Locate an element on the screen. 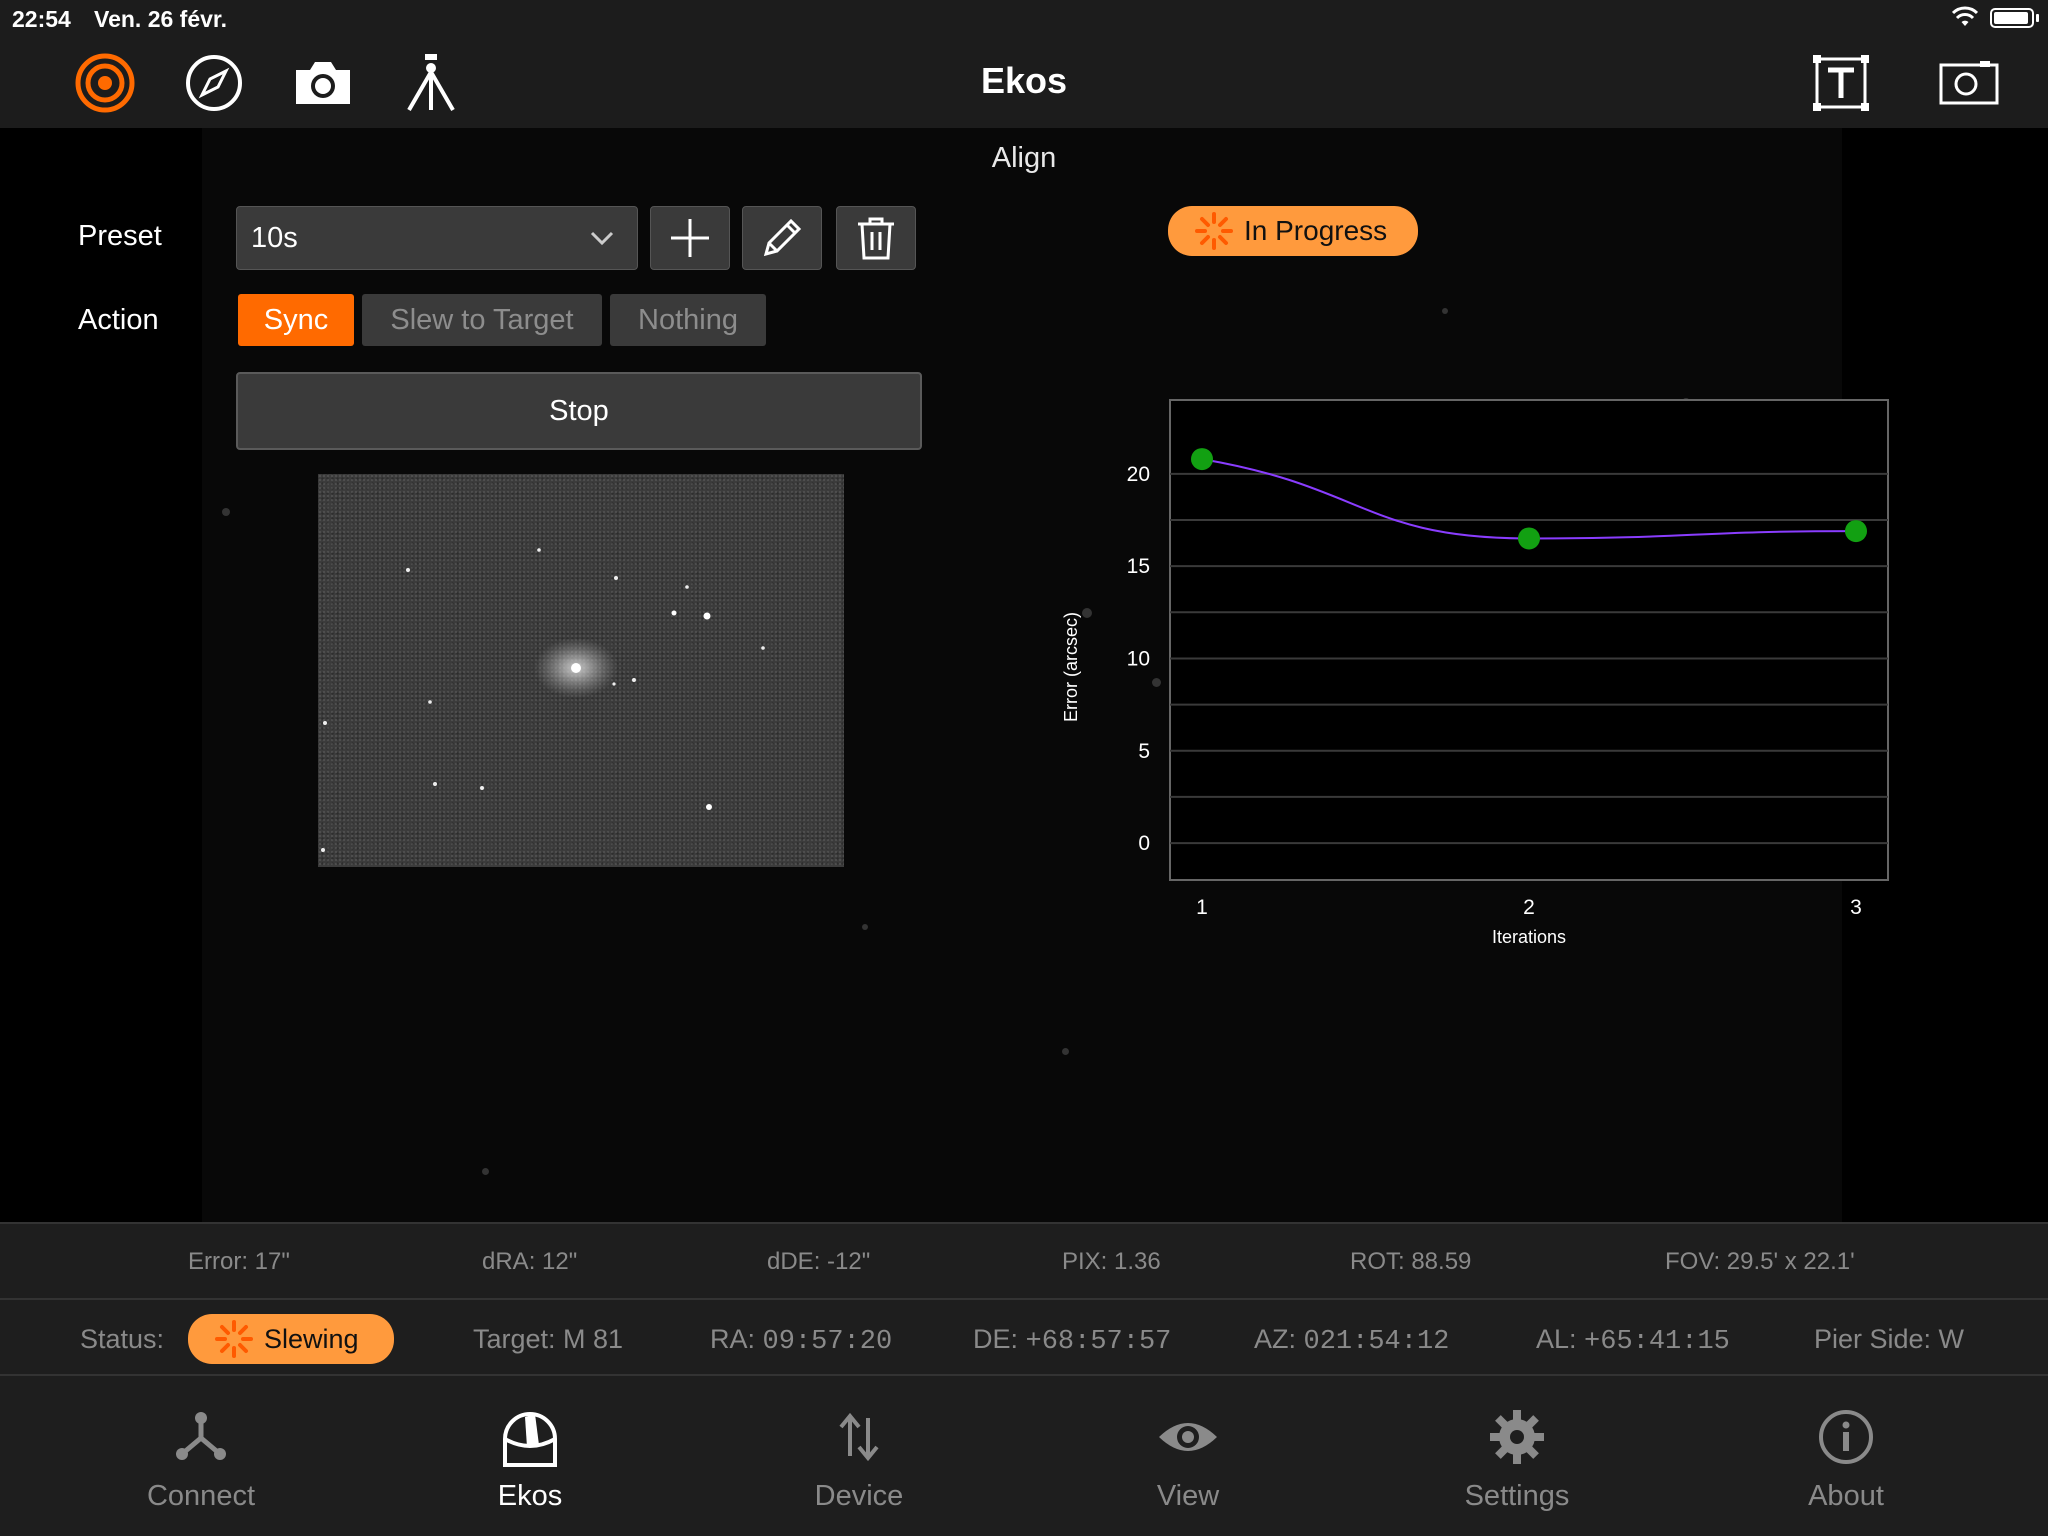  page-title: Ekos is located at coordinates (1024, 80).